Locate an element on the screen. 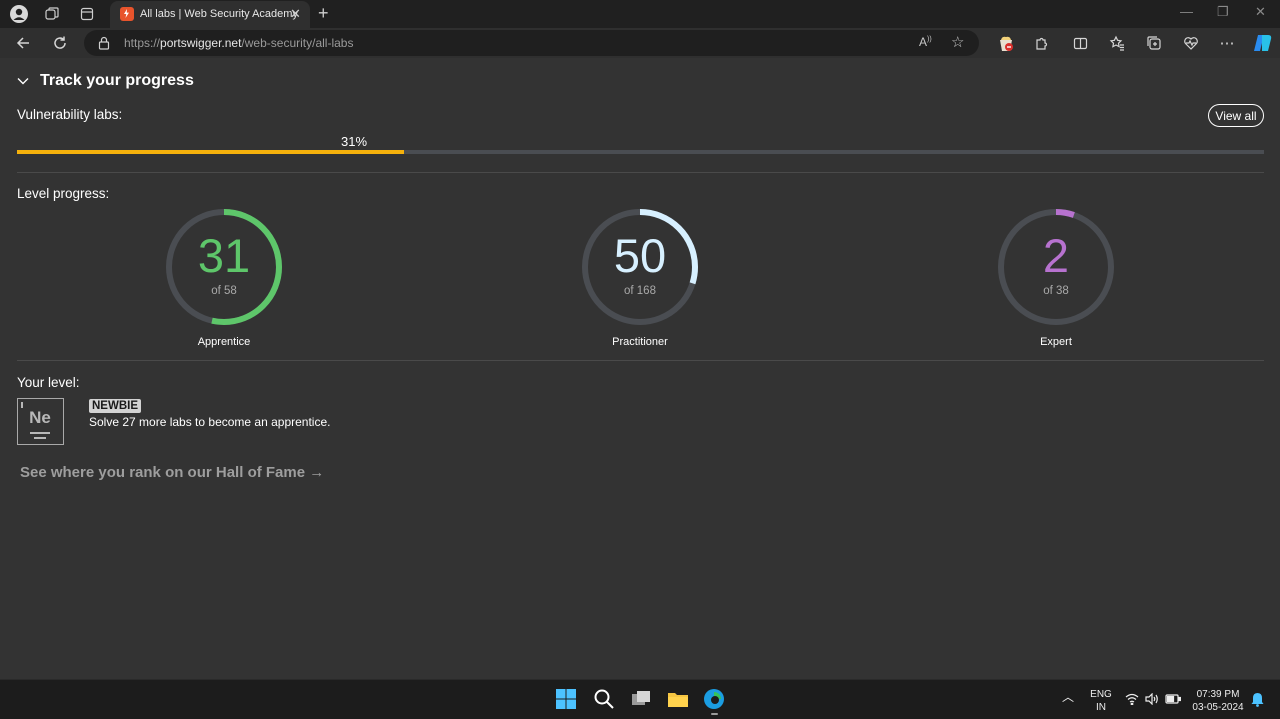 Image resolution: width=1280 pixels, height=719 pixels. apprentice-total: of 58 is located at coordinates (224, 291).